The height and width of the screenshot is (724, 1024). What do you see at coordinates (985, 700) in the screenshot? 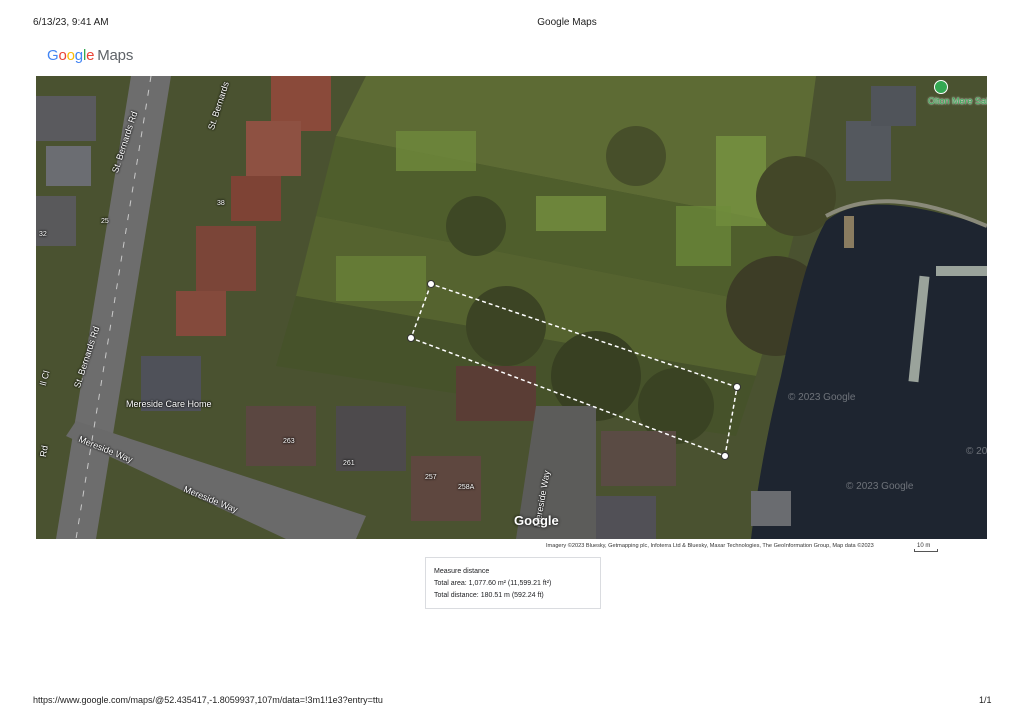
I see `print-footer-page: 1/1` at bounding box center [985, 700].